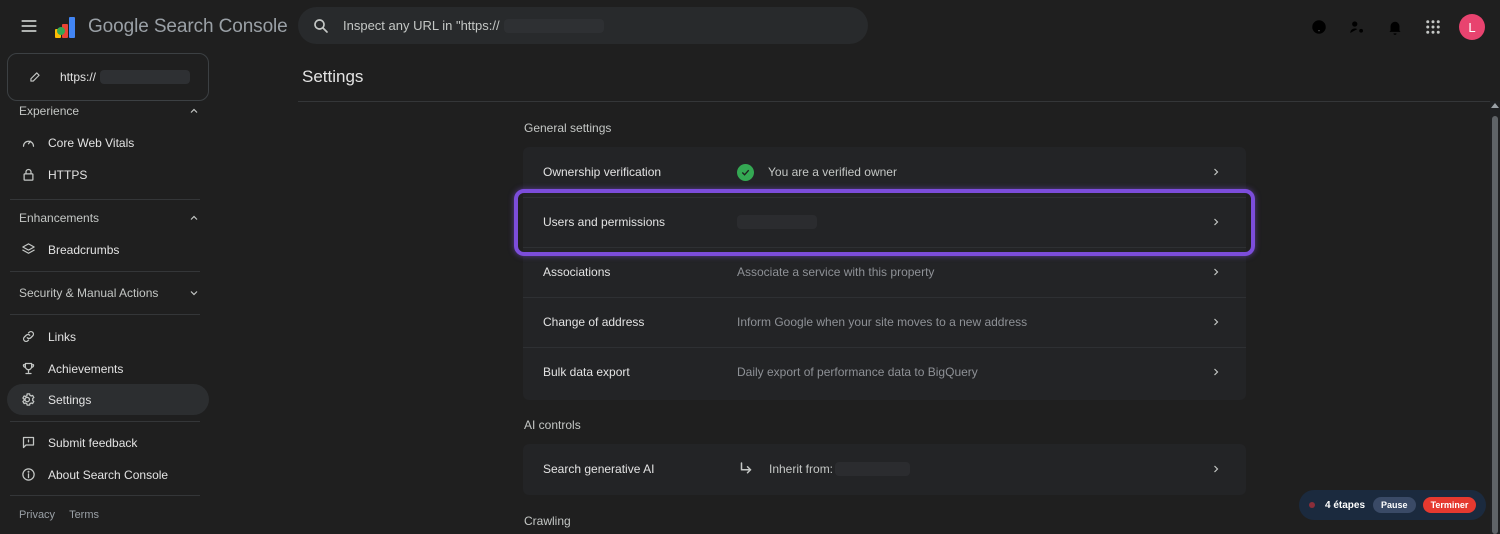 The width and height of the screenshot is (1500, 534). Describe the element at coordinates (1495, 325) in the screenshot. I see `scrollbar-thumb` at that location.